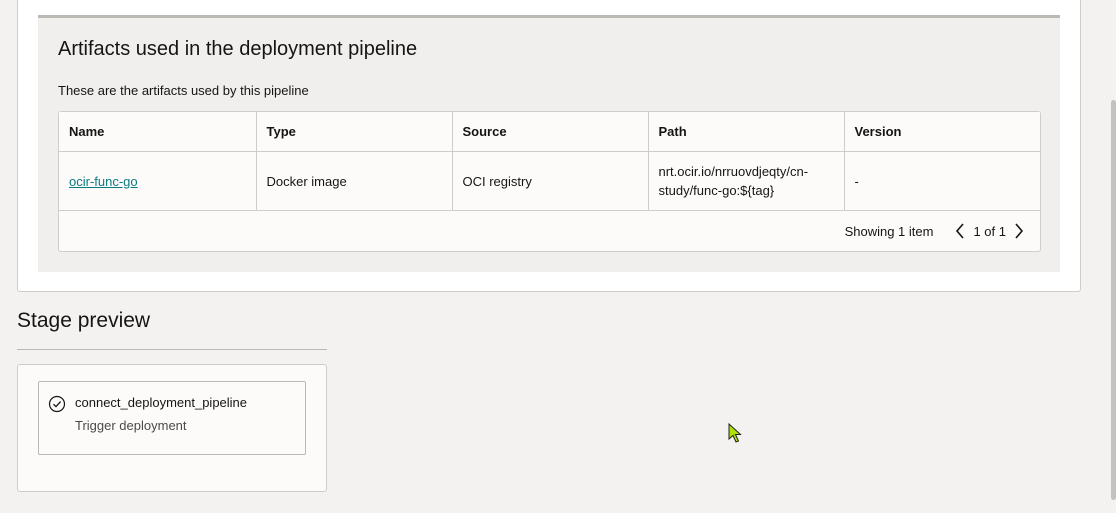  Describe the element at coordinates (354, 181) in the screenshot. I see `cell-type: Docker image` at that location.